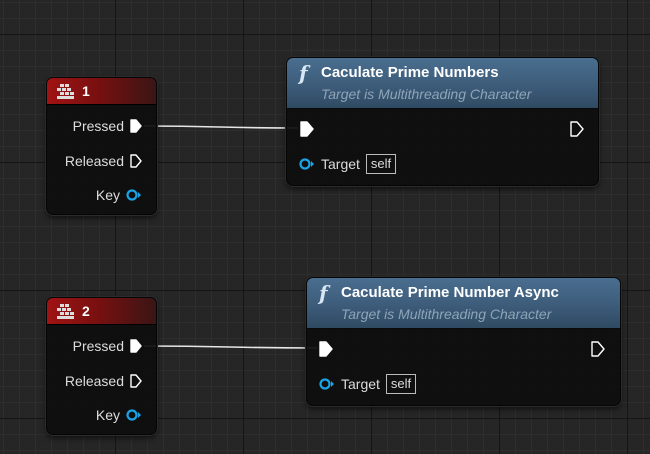 Image resolution: width=650 pixels, height=454 pixels. What do you see at coordinates (450, 292) in the screenshot?
I see `function-node-title: Caculate Prime Number Async` at bounding box center [450, 292].